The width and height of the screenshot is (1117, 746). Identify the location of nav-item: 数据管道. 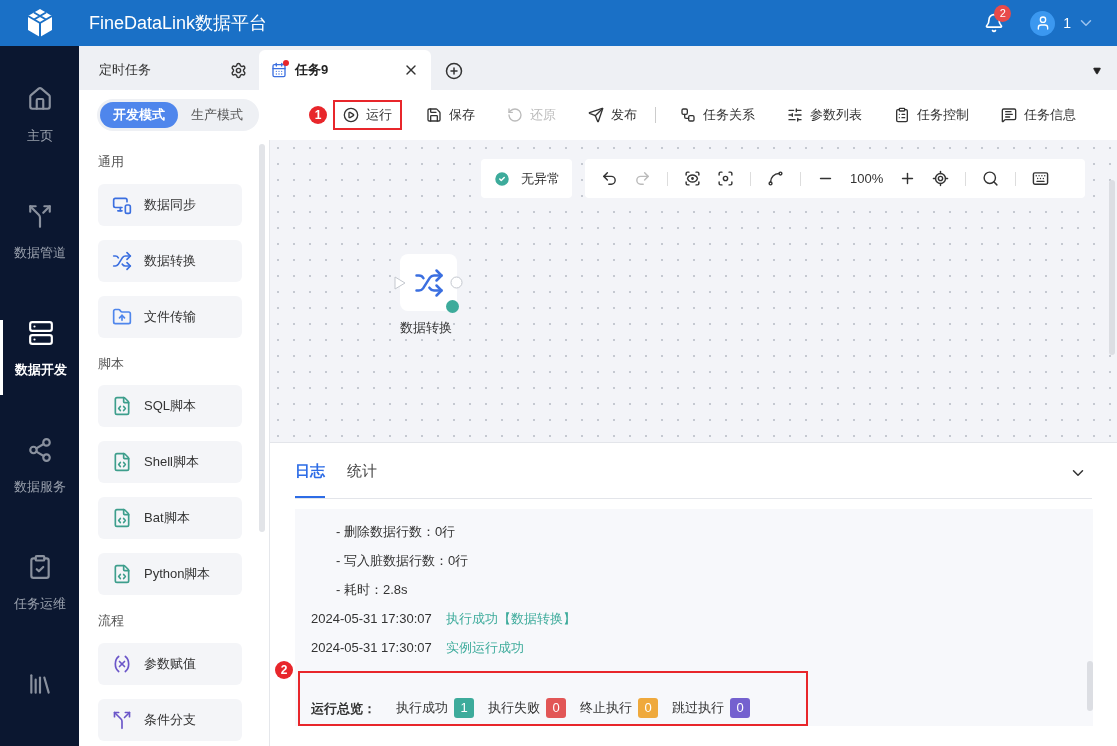
(39, 240).